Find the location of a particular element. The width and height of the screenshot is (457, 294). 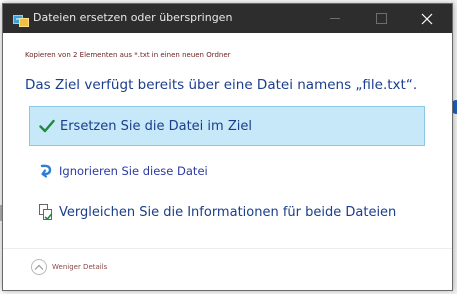

compare-files-icon is located at coordinates (46, 212).